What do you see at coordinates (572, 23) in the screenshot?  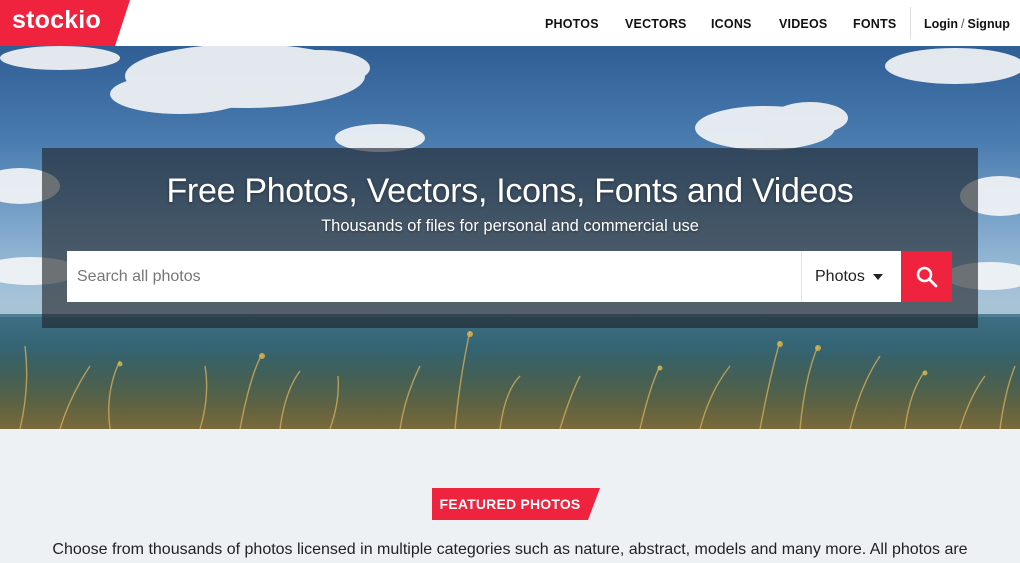 I see `nav-photos: PHOTOS` at bounding box center [572, 23].